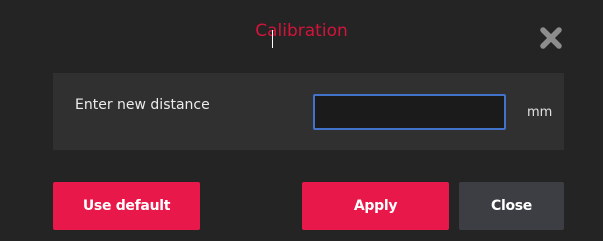 This screenshot has width=603, height=241. I want to click on distance-input, so click(409, 112).